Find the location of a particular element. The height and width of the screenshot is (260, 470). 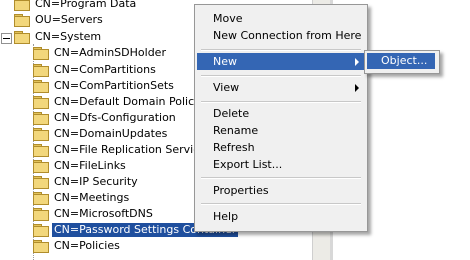

menu-item-label: View is located at coordinates (226, 87).